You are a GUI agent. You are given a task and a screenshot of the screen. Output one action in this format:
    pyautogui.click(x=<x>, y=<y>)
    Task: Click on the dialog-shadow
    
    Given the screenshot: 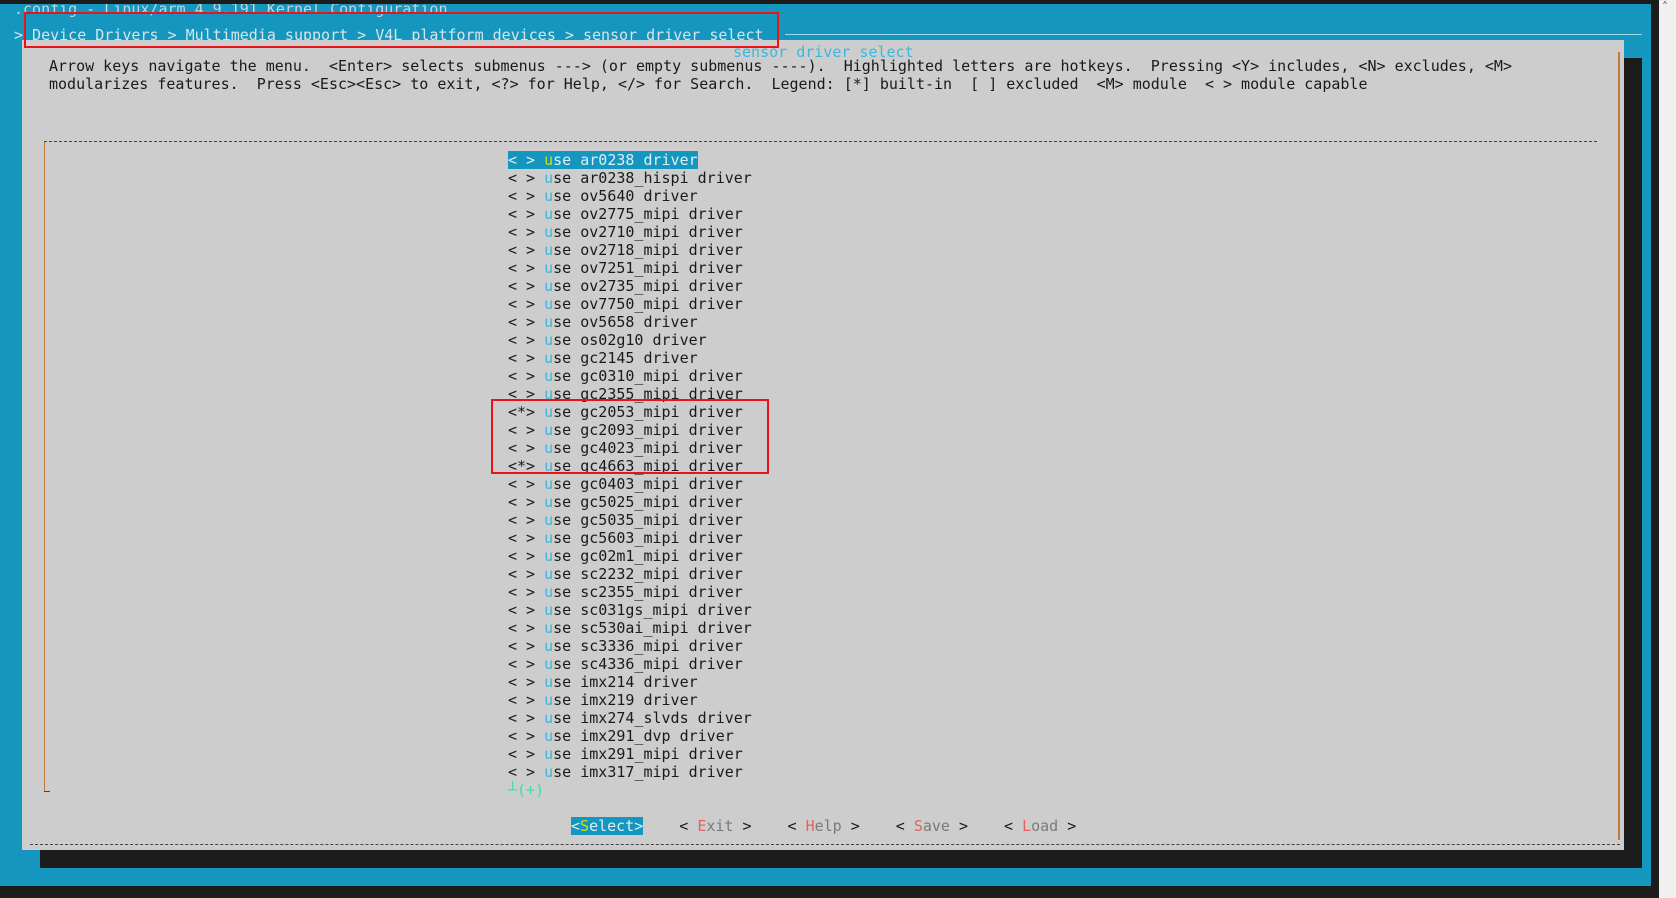 What is the action you would take?
    pyautogui.click(x=1633, y=463)
    